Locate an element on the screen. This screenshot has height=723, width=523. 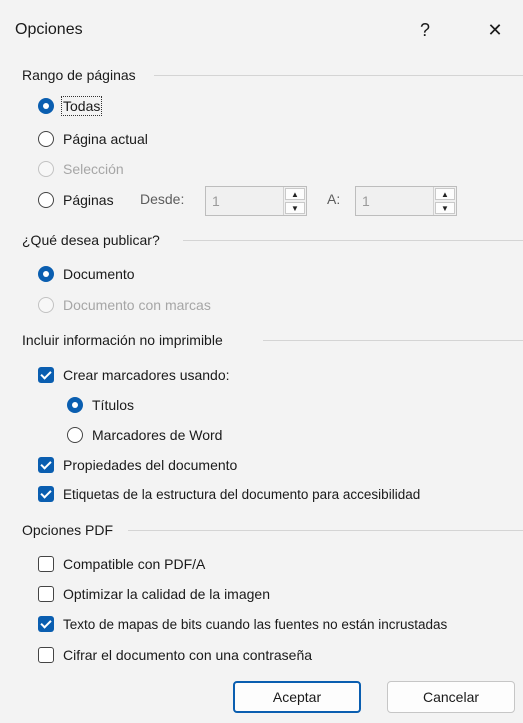
checkbox-document-properties: Propiedades del documento is located at coordinates (137, 465).